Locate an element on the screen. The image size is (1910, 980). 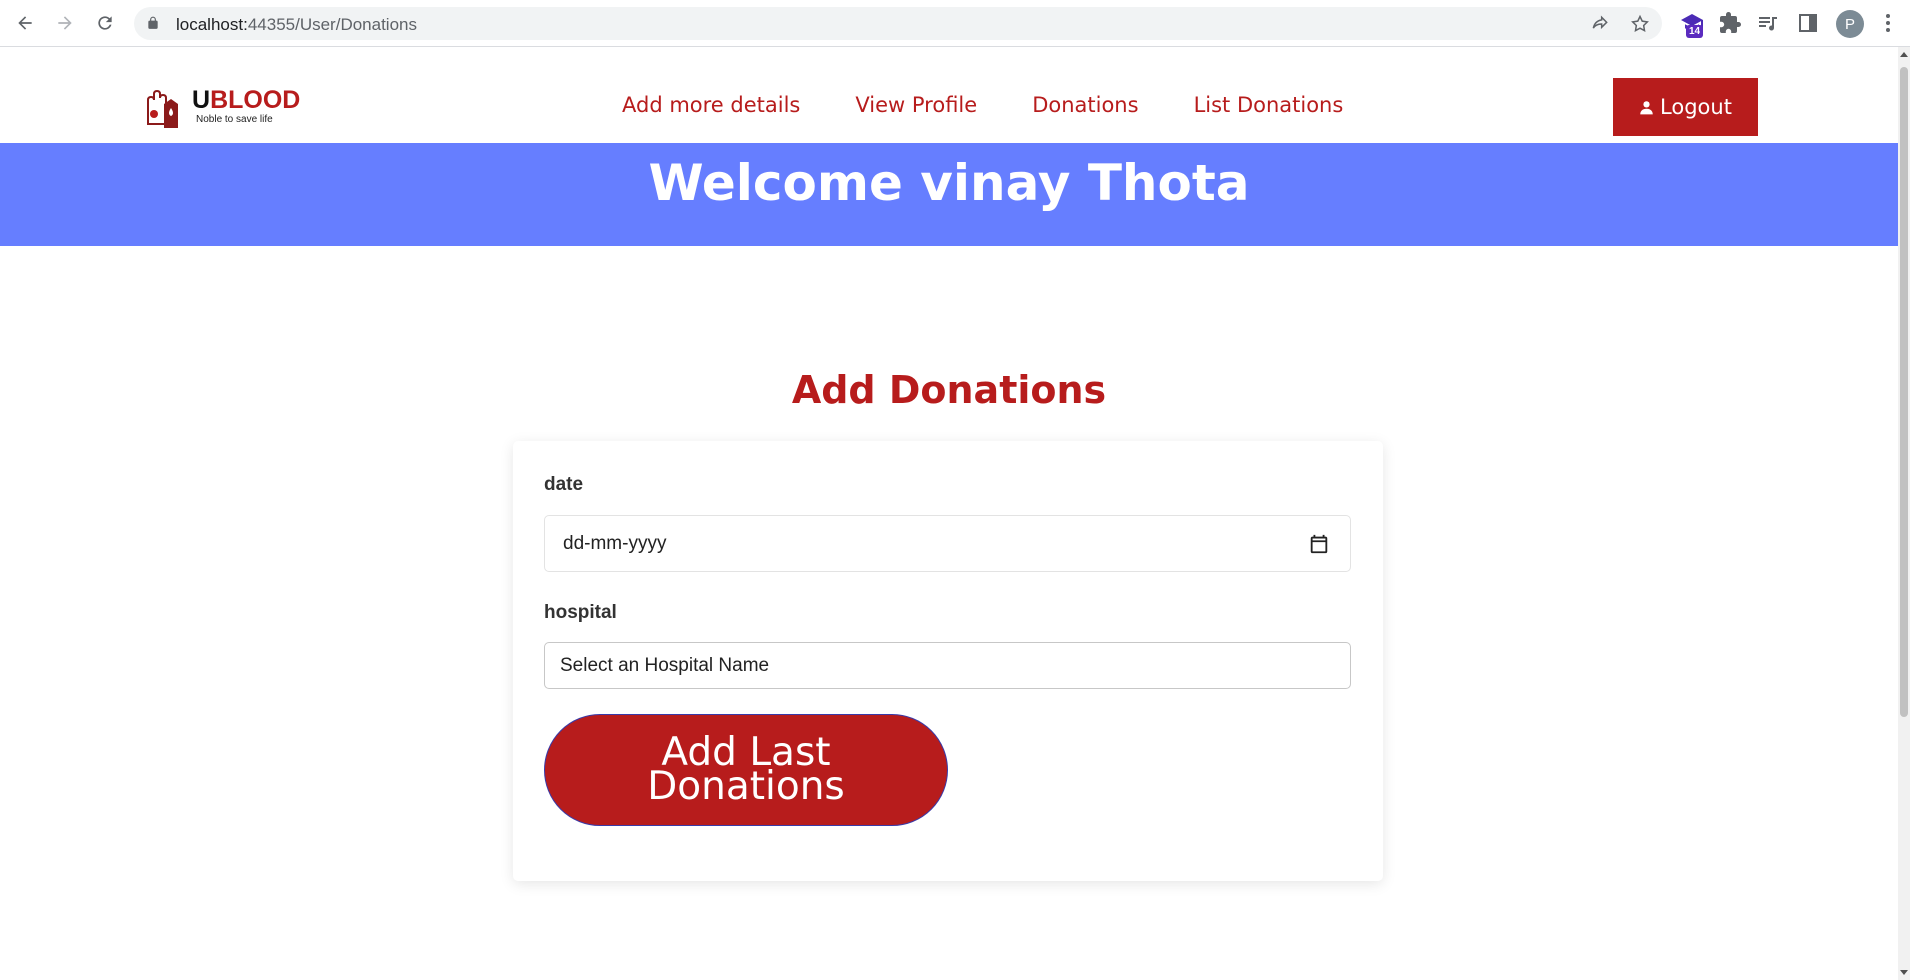
lock-icon is located at coordinates (153, 22).